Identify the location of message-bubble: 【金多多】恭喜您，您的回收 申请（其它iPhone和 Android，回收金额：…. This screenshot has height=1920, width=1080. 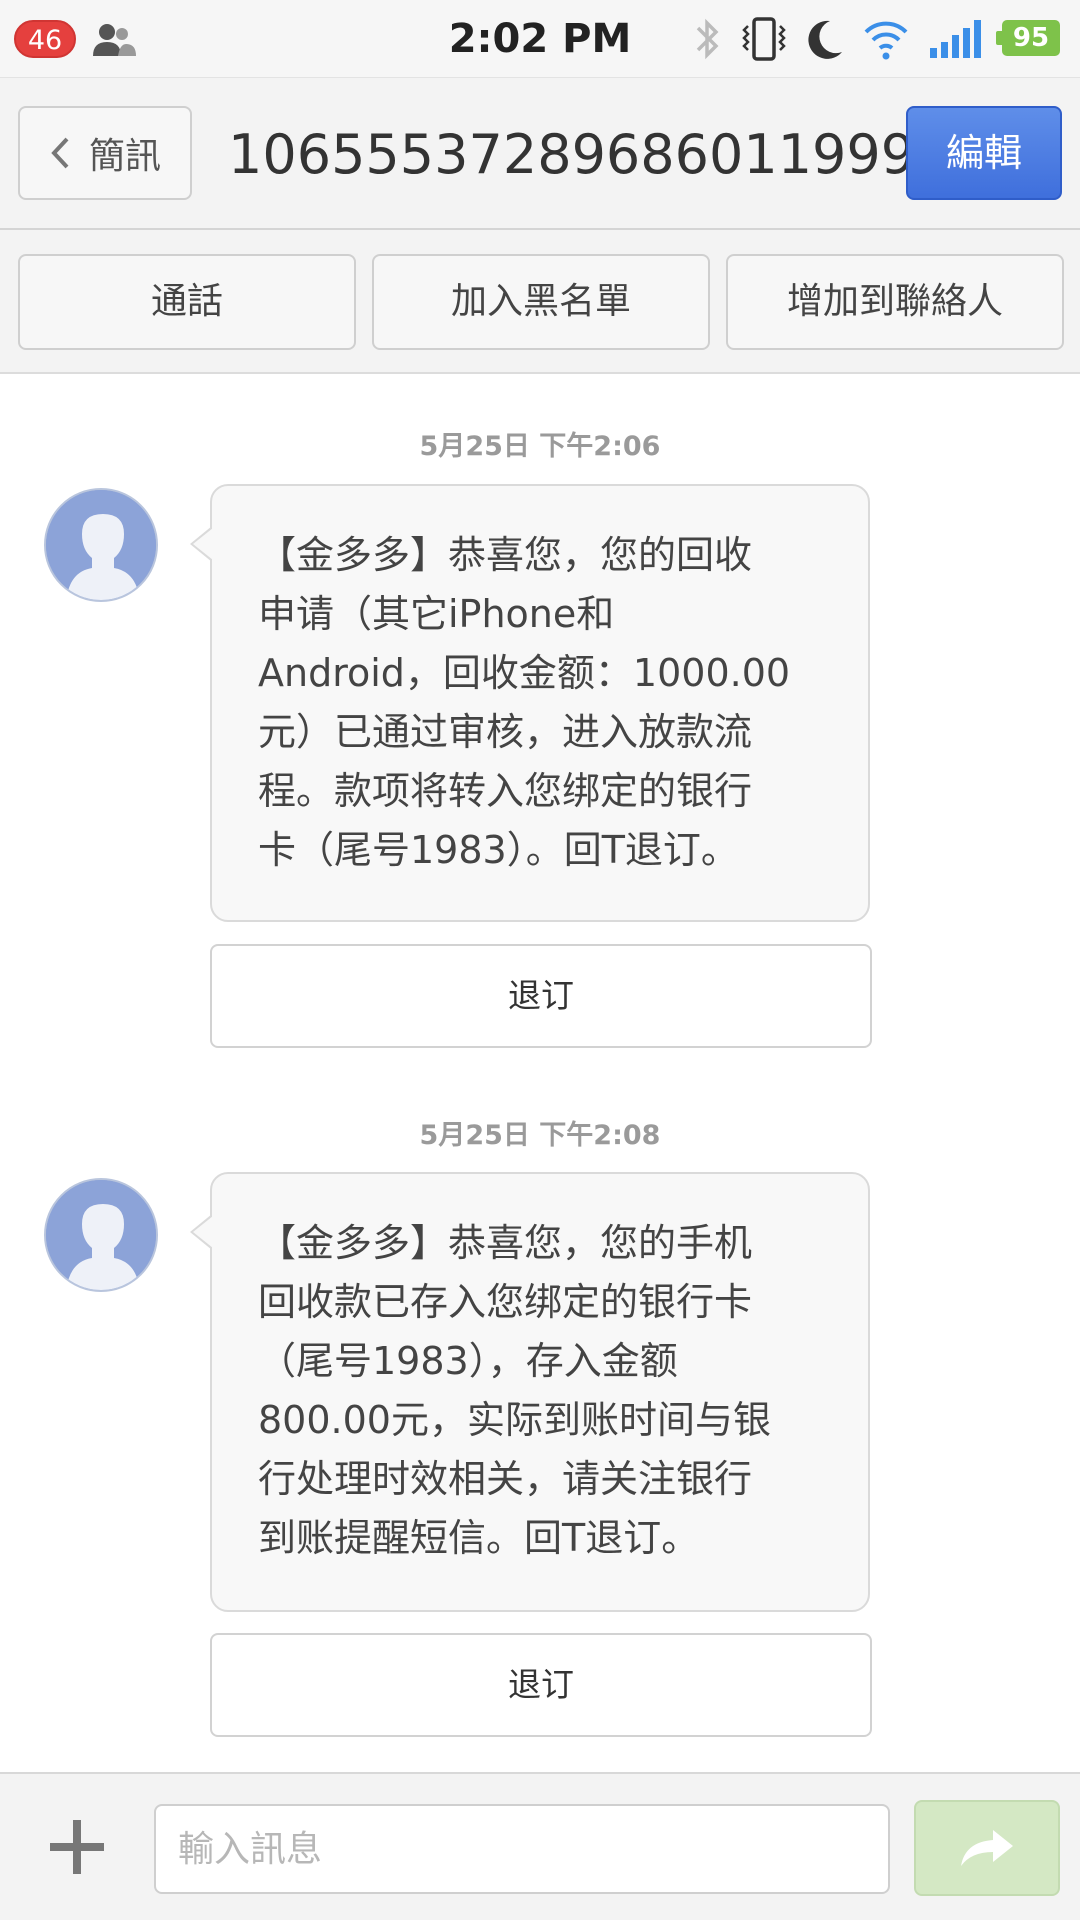
(530, 703).